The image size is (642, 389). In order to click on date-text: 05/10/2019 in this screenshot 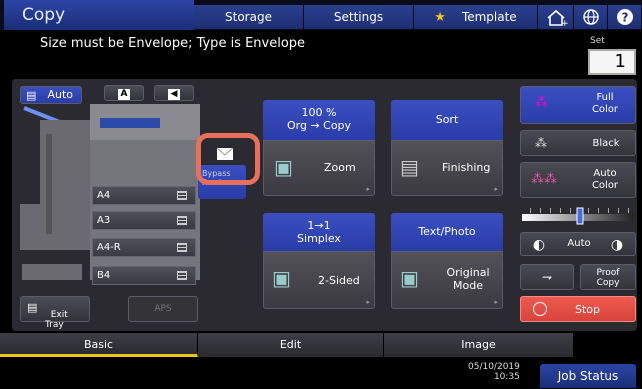, I will do `click(494, 367)`.